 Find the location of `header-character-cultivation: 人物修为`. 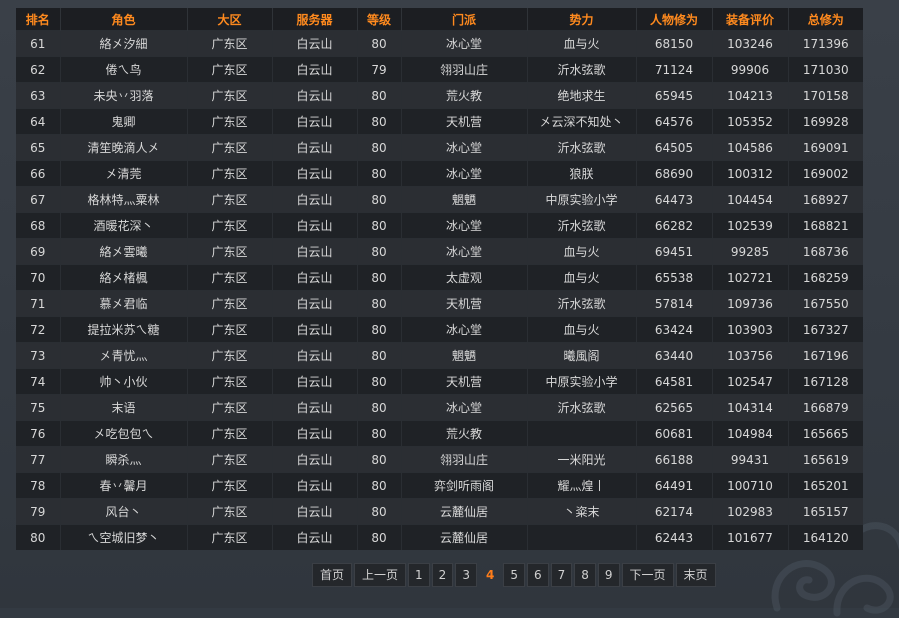

header-character-cultivation: 人物修为 is located at coordinates (674, 19).